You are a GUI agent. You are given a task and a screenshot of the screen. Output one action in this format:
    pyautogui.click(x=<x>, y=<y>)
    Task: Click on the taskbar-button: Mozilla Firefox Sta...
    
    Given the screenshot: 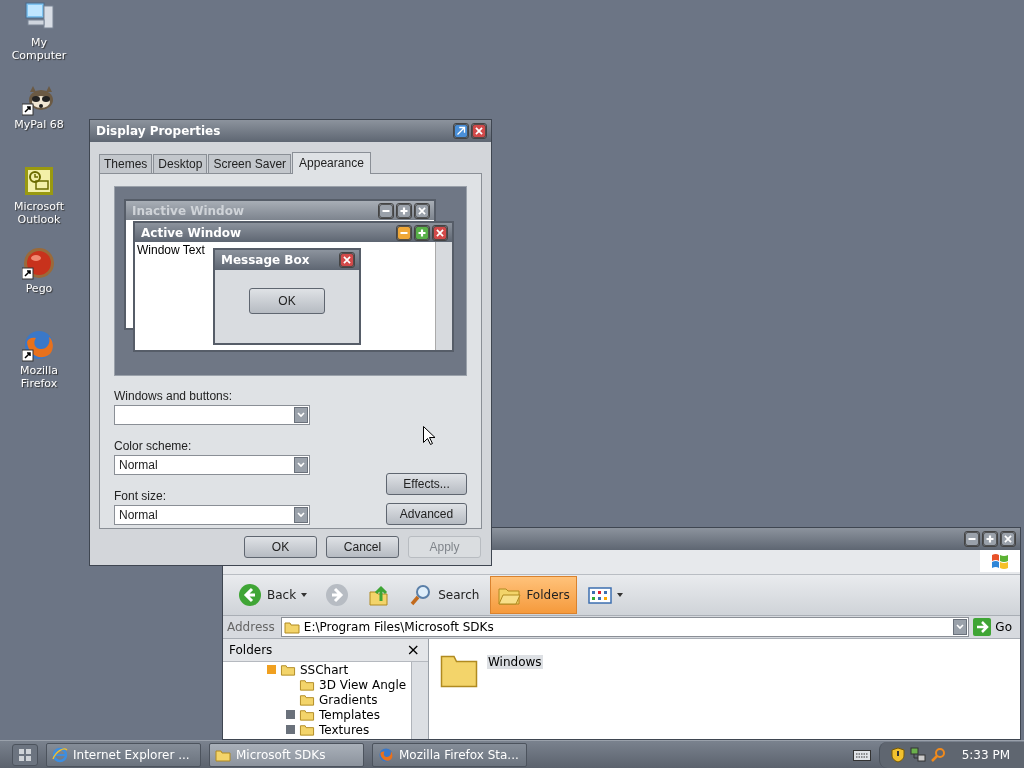 What is the action you would take?
    pyautogui.click(x=449, y=754)
    